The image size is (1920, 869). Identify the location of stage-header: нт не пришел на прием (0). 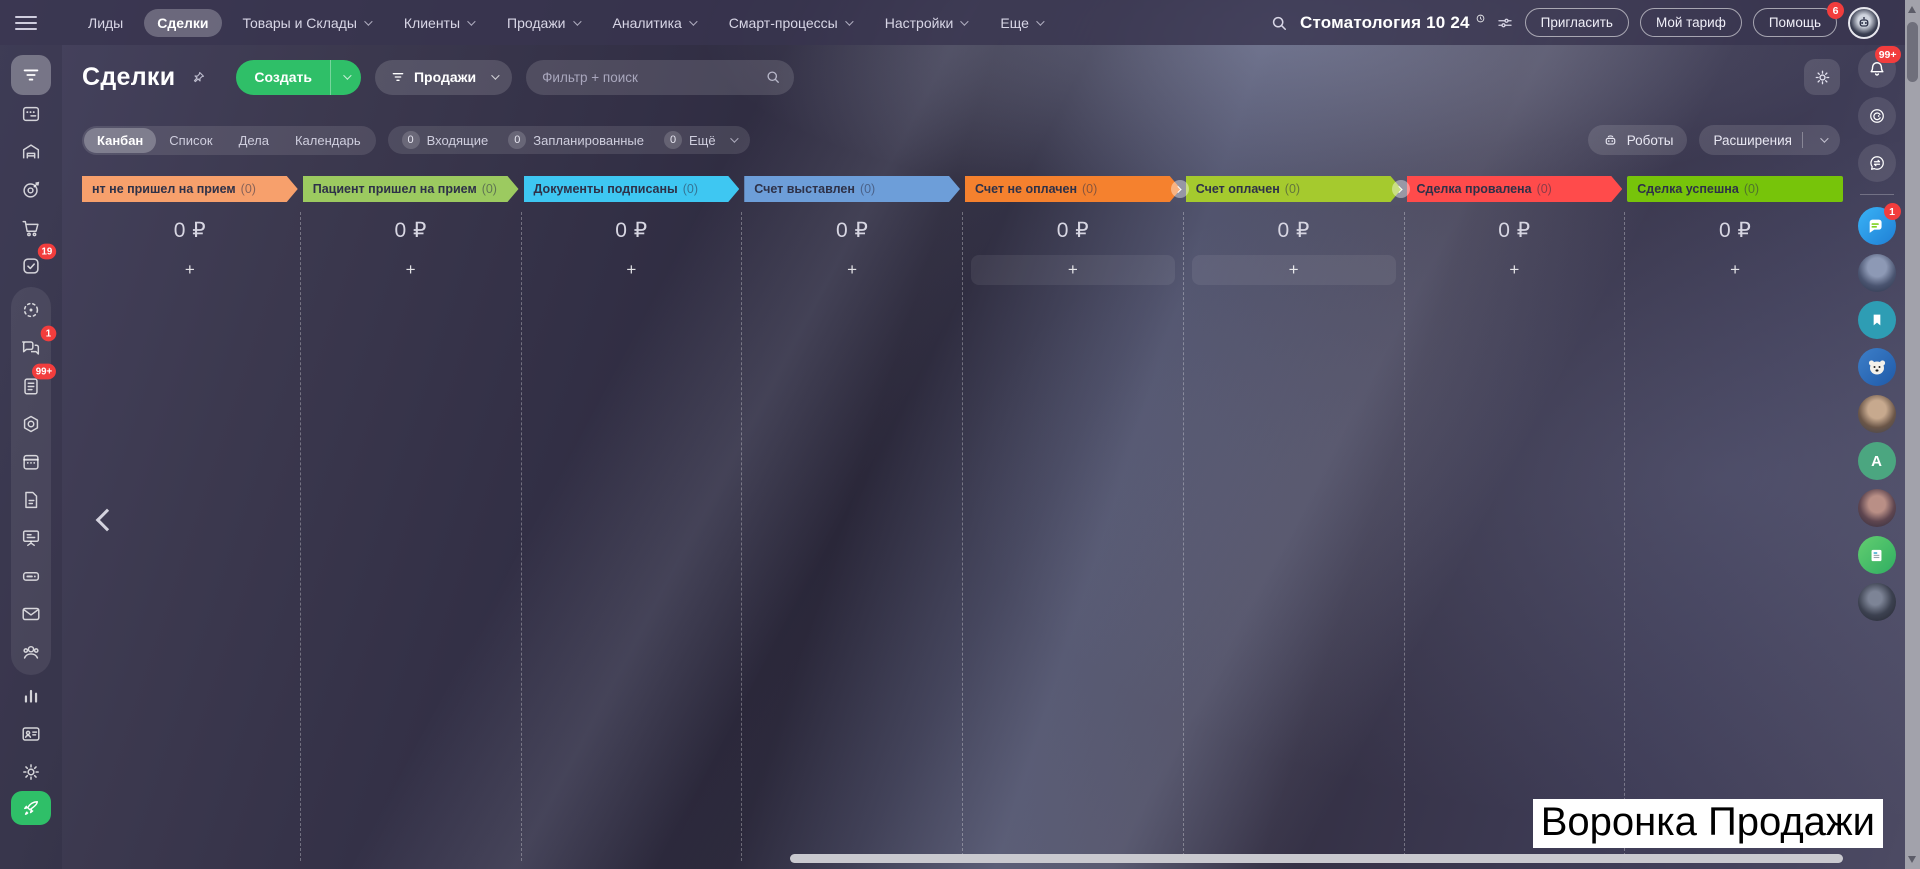
(190, 189).